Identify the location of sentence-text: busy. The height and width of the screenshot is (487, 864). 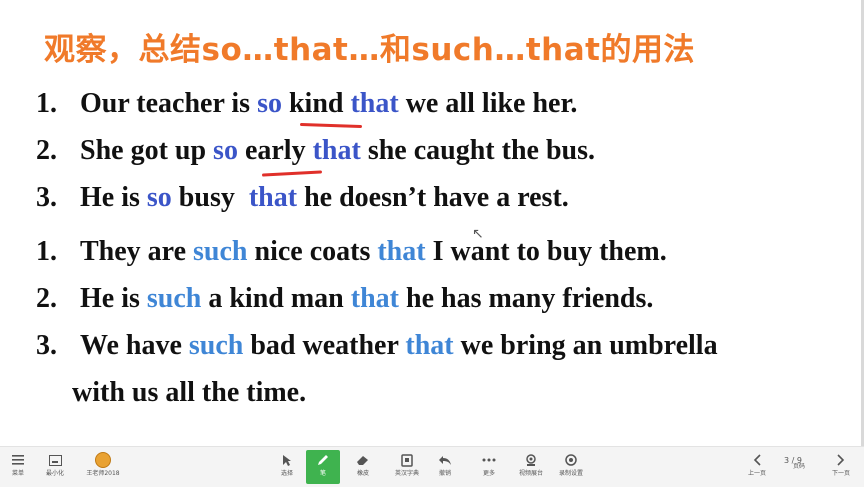
(210, 197).